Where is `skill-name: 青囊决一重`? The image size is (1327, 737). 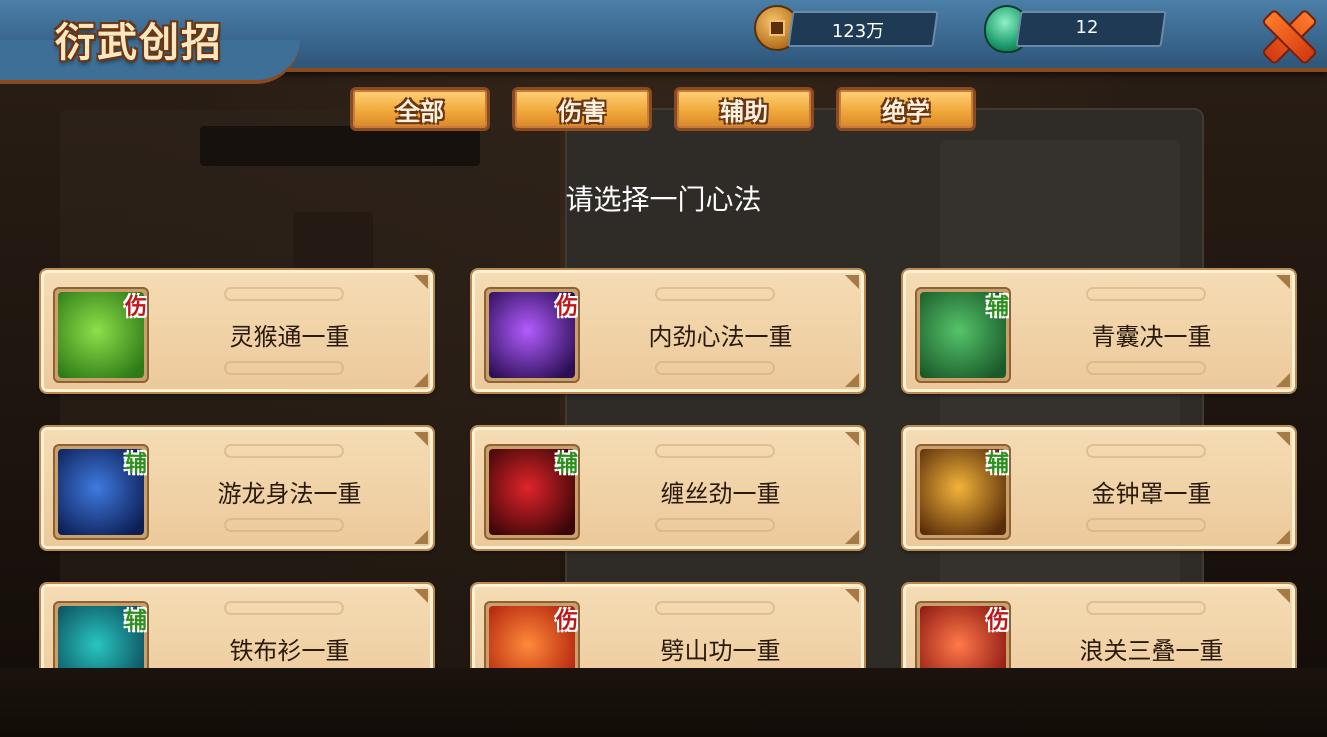 skill-name: 青囊决一重 is located at coordinates (1151, 337).